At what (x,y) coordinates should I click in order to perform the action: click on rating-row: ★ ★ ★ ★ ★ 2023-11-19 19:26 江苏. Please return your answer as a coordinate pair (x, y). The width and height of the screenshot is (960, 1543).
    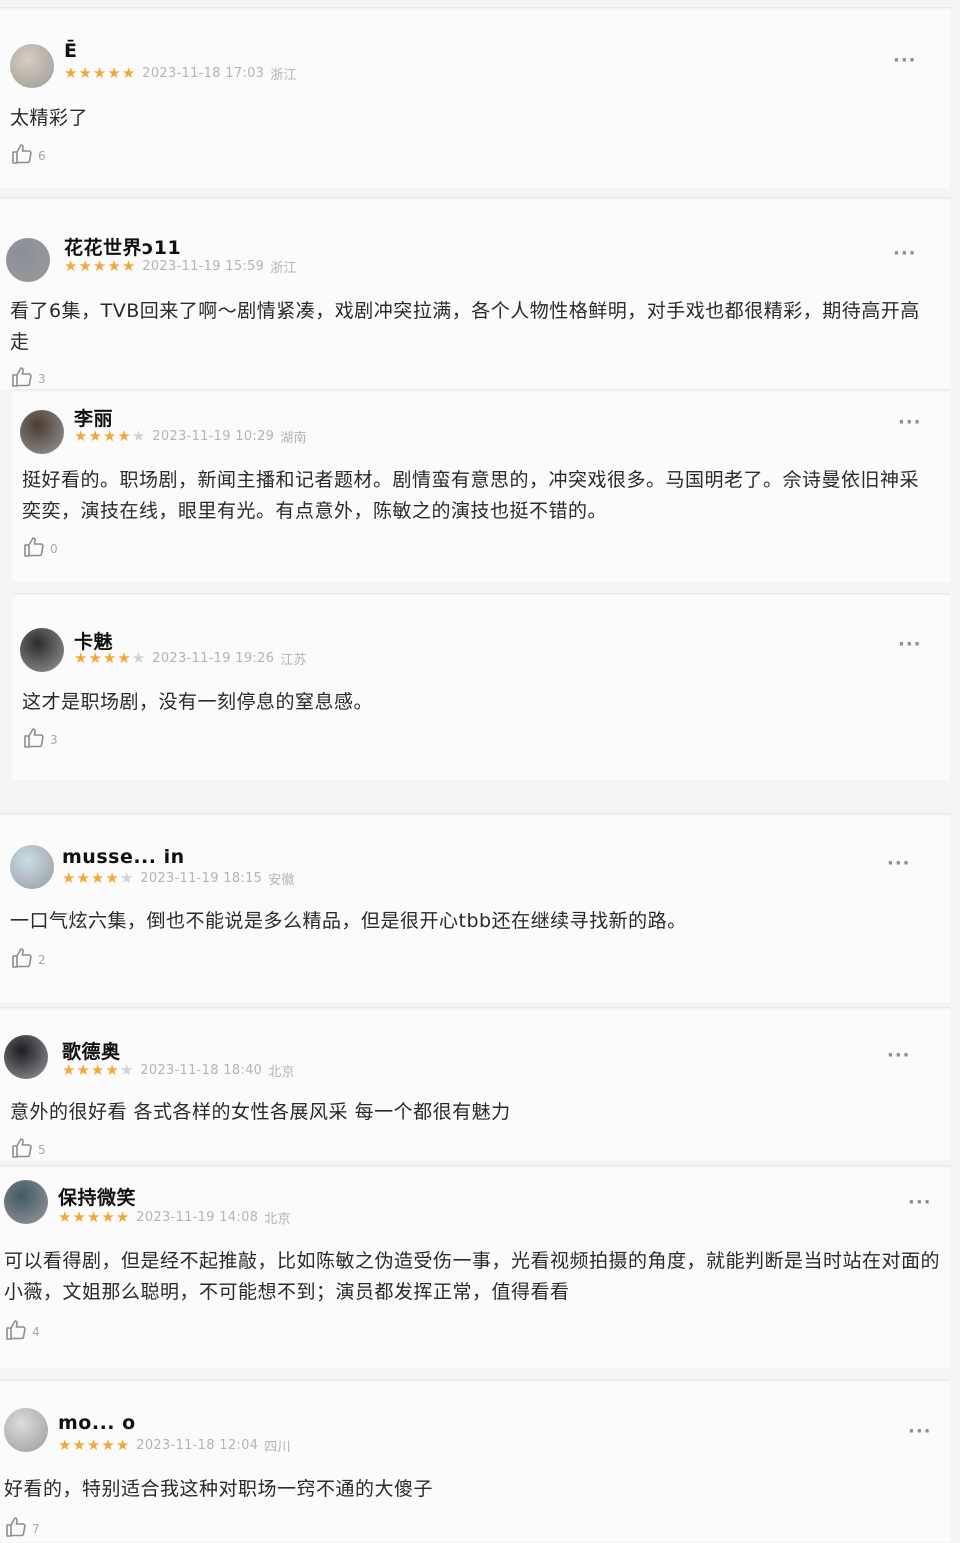
    Looking at the image, I should click on (190, 659).